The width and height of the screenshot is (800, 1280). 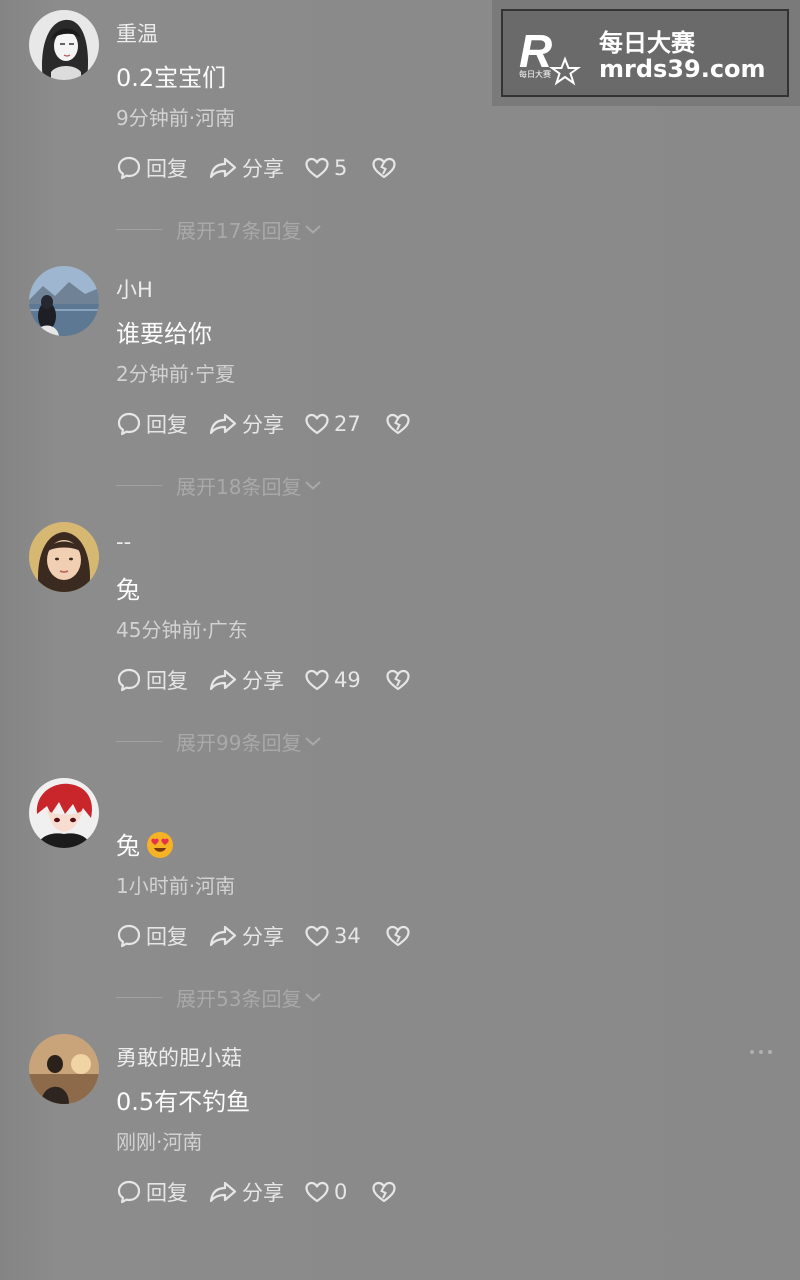 I want to click on comment-text: 0.5有不钓鱼, so click(x=183, y=1102).